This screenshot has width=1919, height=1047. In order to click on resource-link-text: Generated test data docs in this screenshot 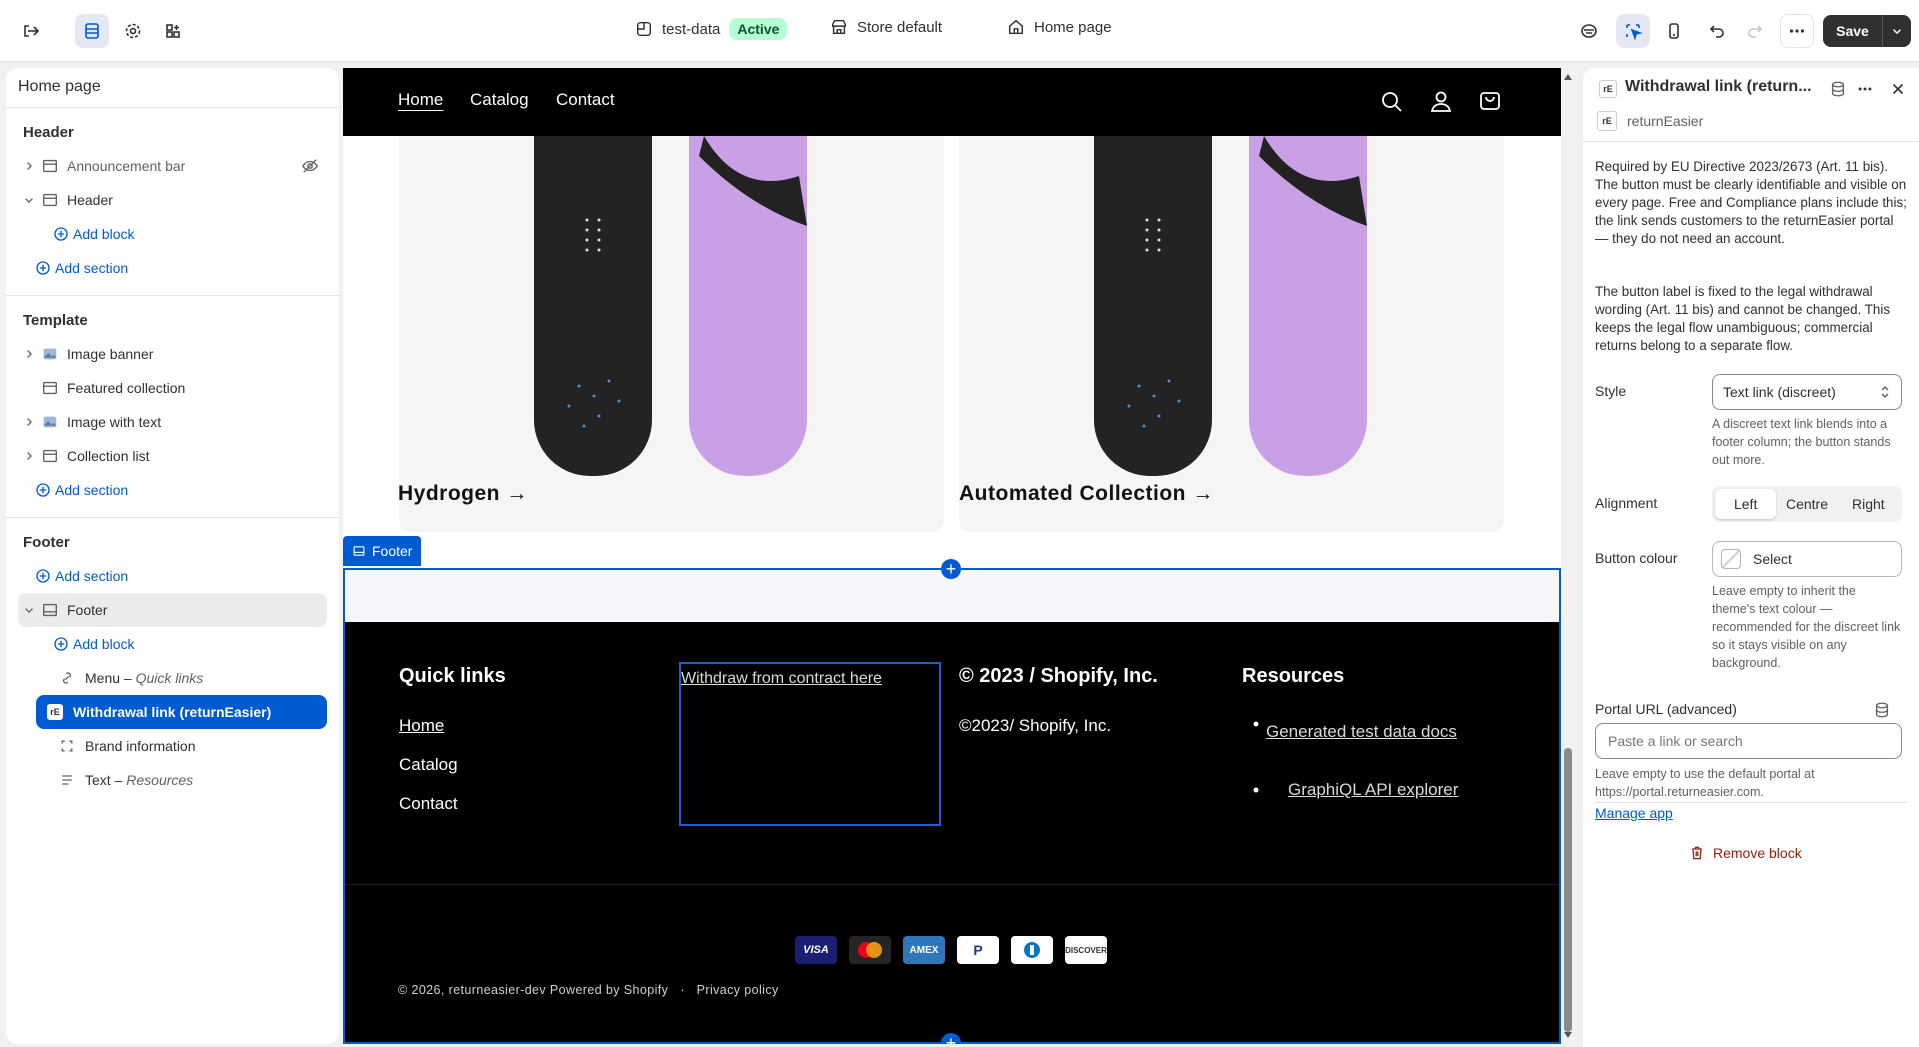, I will do `click(1361, 731)`.